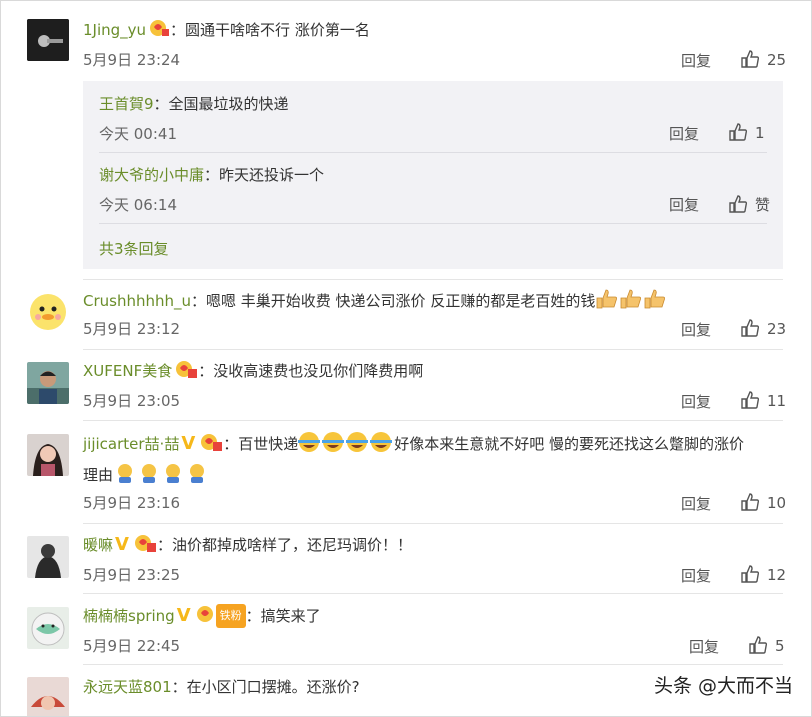 This screenshot has width=812, height=717. I want to click on comment-text: ：在小区门口摆摊。还涨价?, so click(265, 687).